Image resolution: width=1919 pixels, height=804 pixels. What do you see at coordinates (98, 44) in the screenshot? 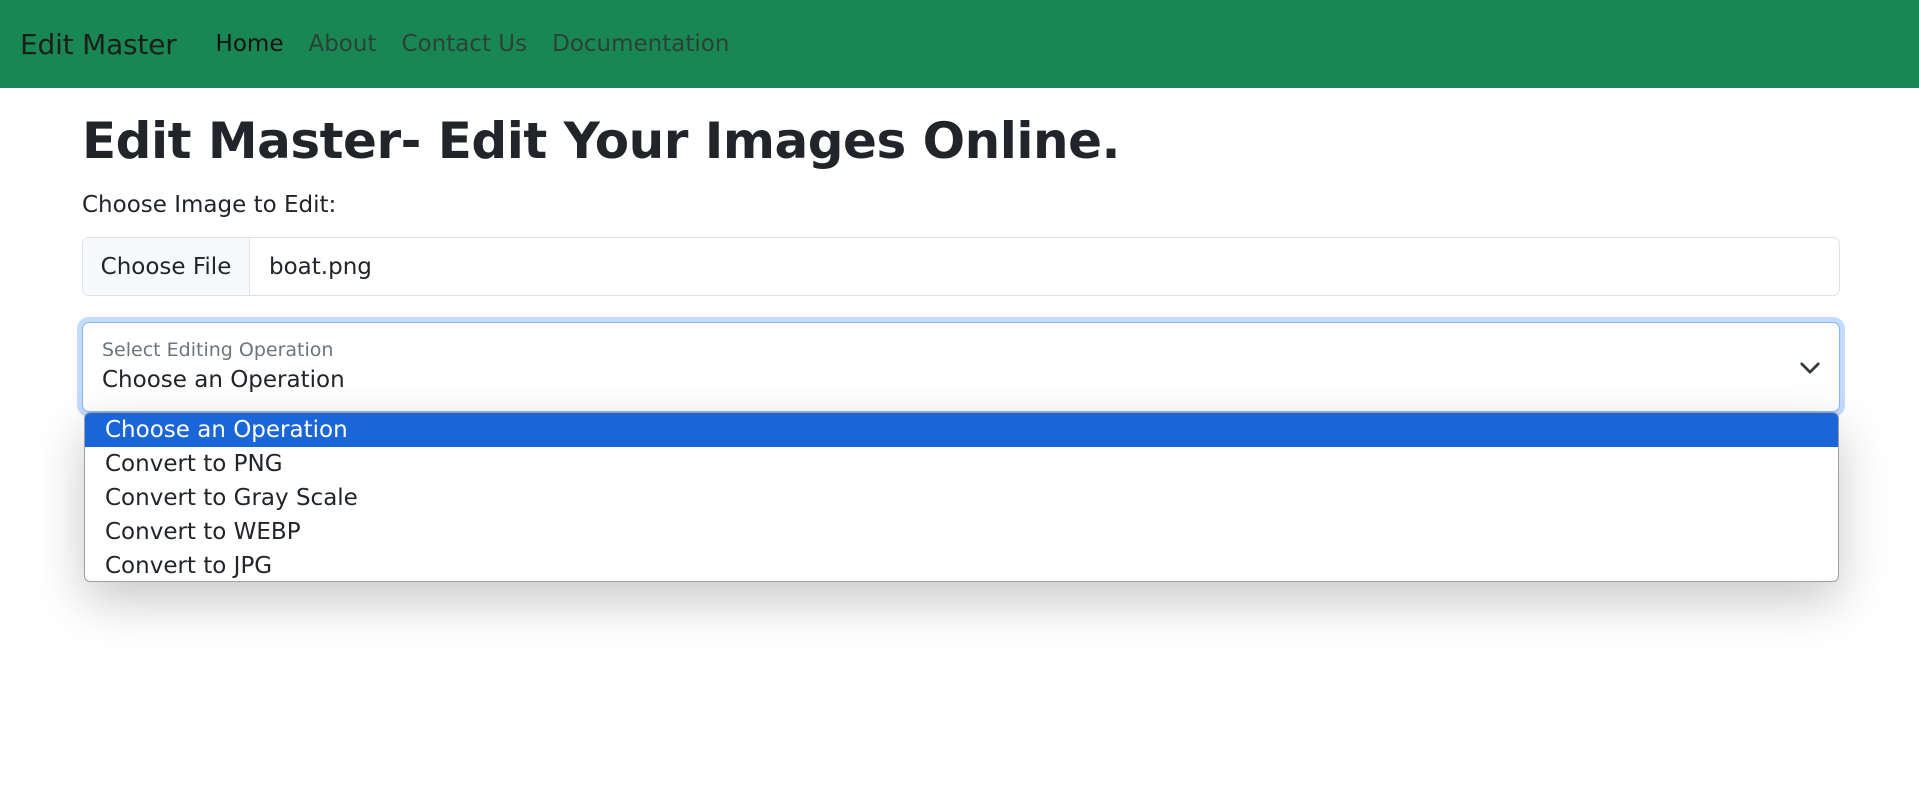
I see `navbar-brand: Edit Master` at bounding box center [98, 44].